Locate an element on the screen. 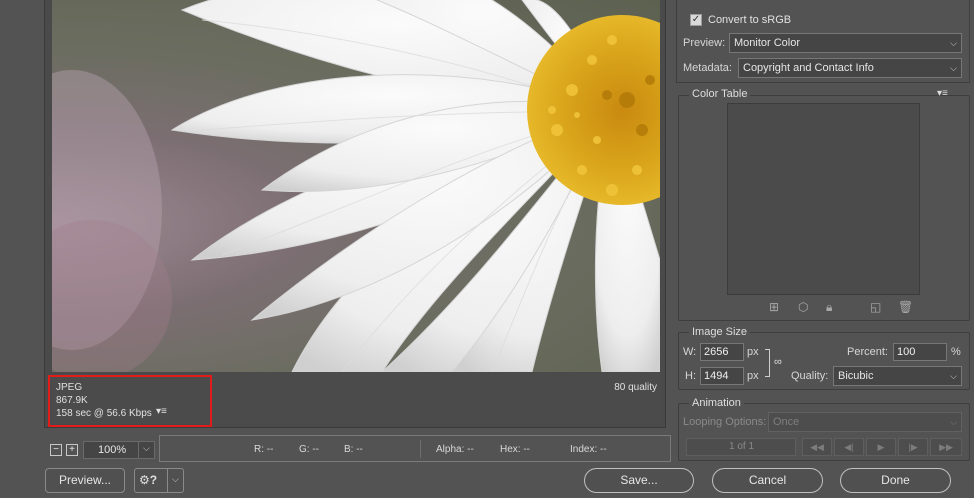 This screenshot has width=974, height=498. lock-icon: 🔒︎ is located at coordinates (829, 307).